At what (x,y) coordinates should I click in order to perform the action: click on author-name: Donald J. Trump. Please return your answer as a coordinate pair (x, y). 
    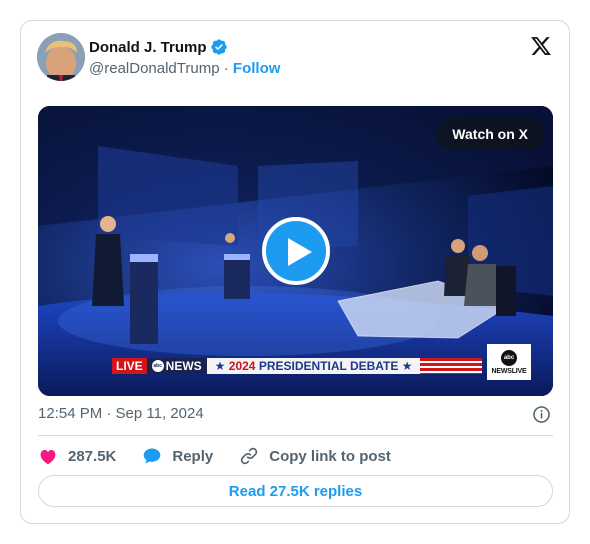
    Looking at the image, I should click on (148, 47).